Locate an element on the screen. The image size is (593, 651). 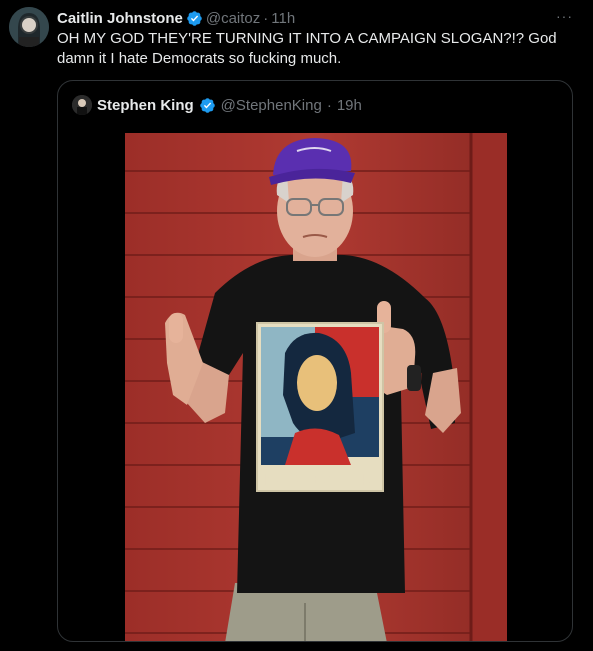
author-name: Caitlin Johnstone is located at coordinates (120, 18).